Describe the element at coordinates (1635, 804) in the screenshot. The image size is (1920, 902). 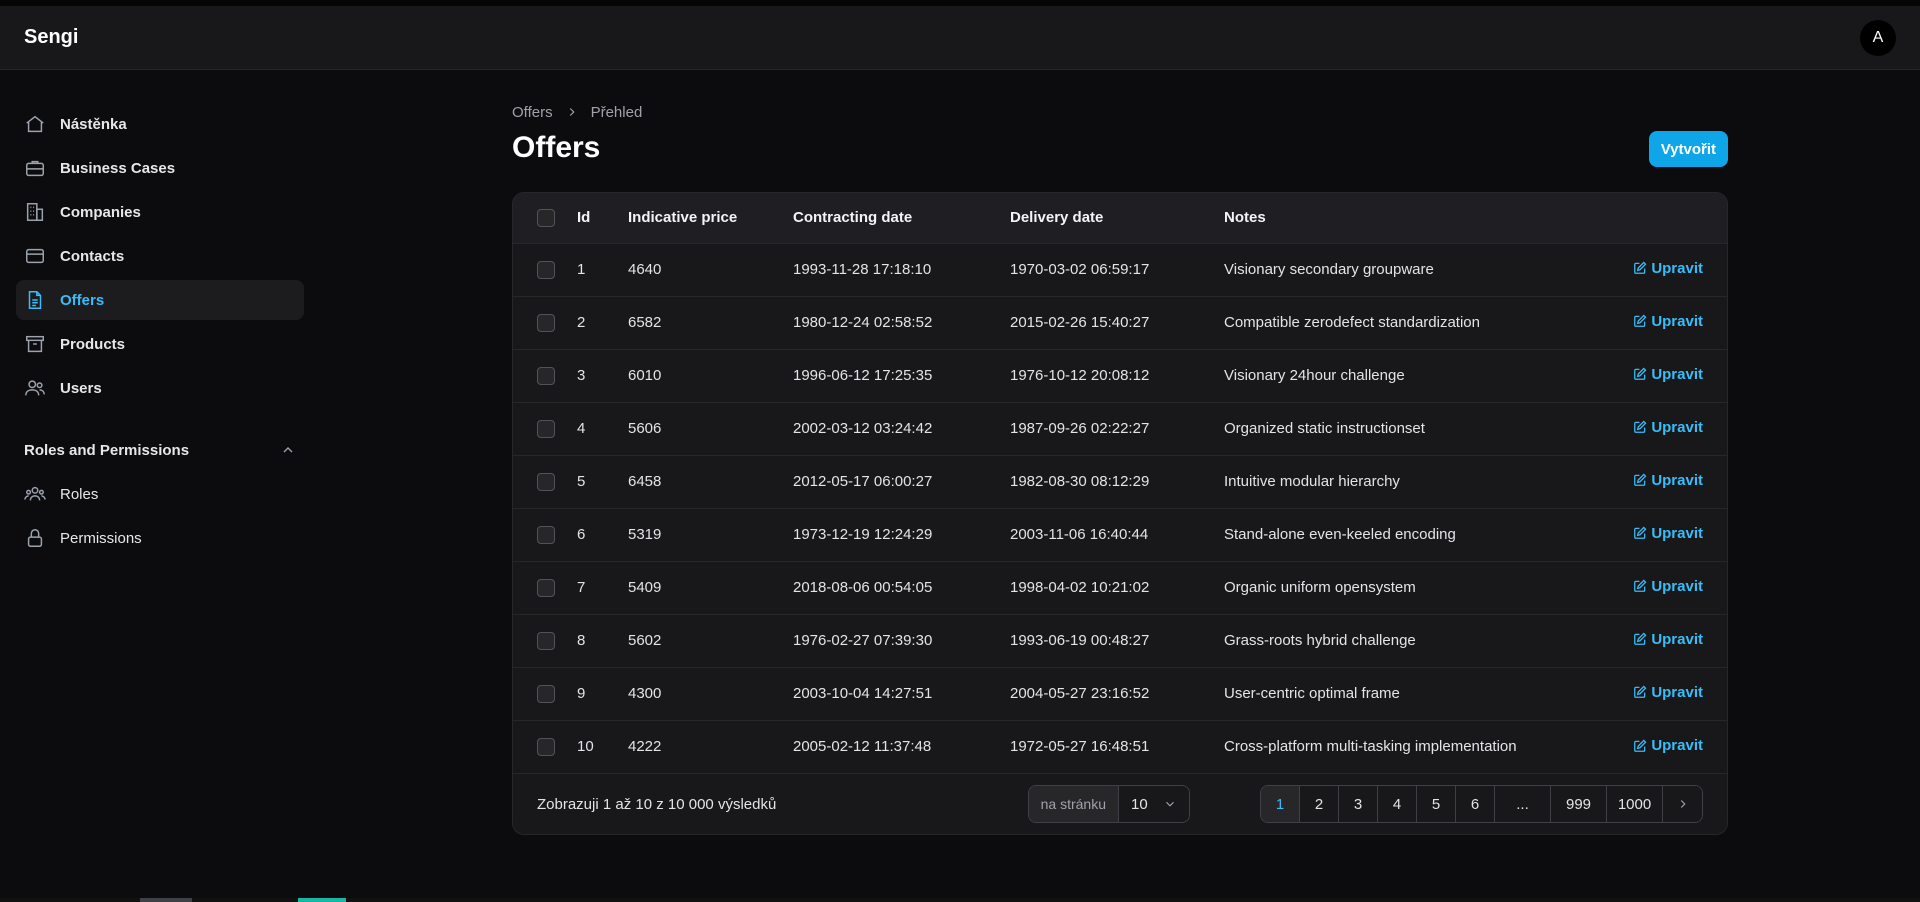
I see `page-button: 1000` at that location.